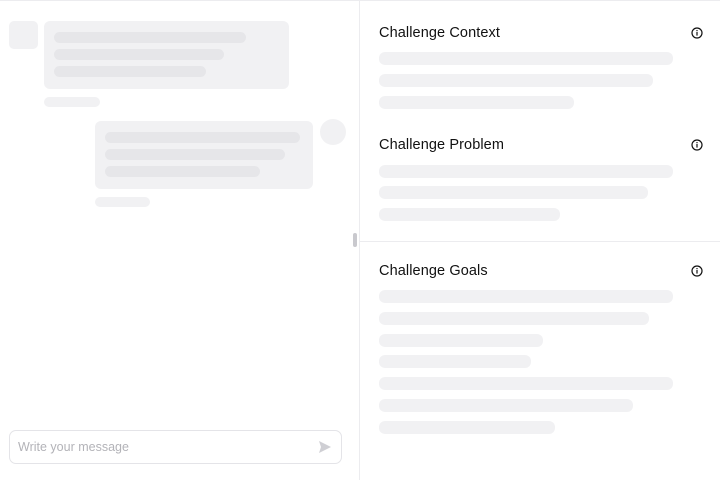 The height and width of the screenshot is (480, 720). I want to click on message-composer, so click(175, 447).